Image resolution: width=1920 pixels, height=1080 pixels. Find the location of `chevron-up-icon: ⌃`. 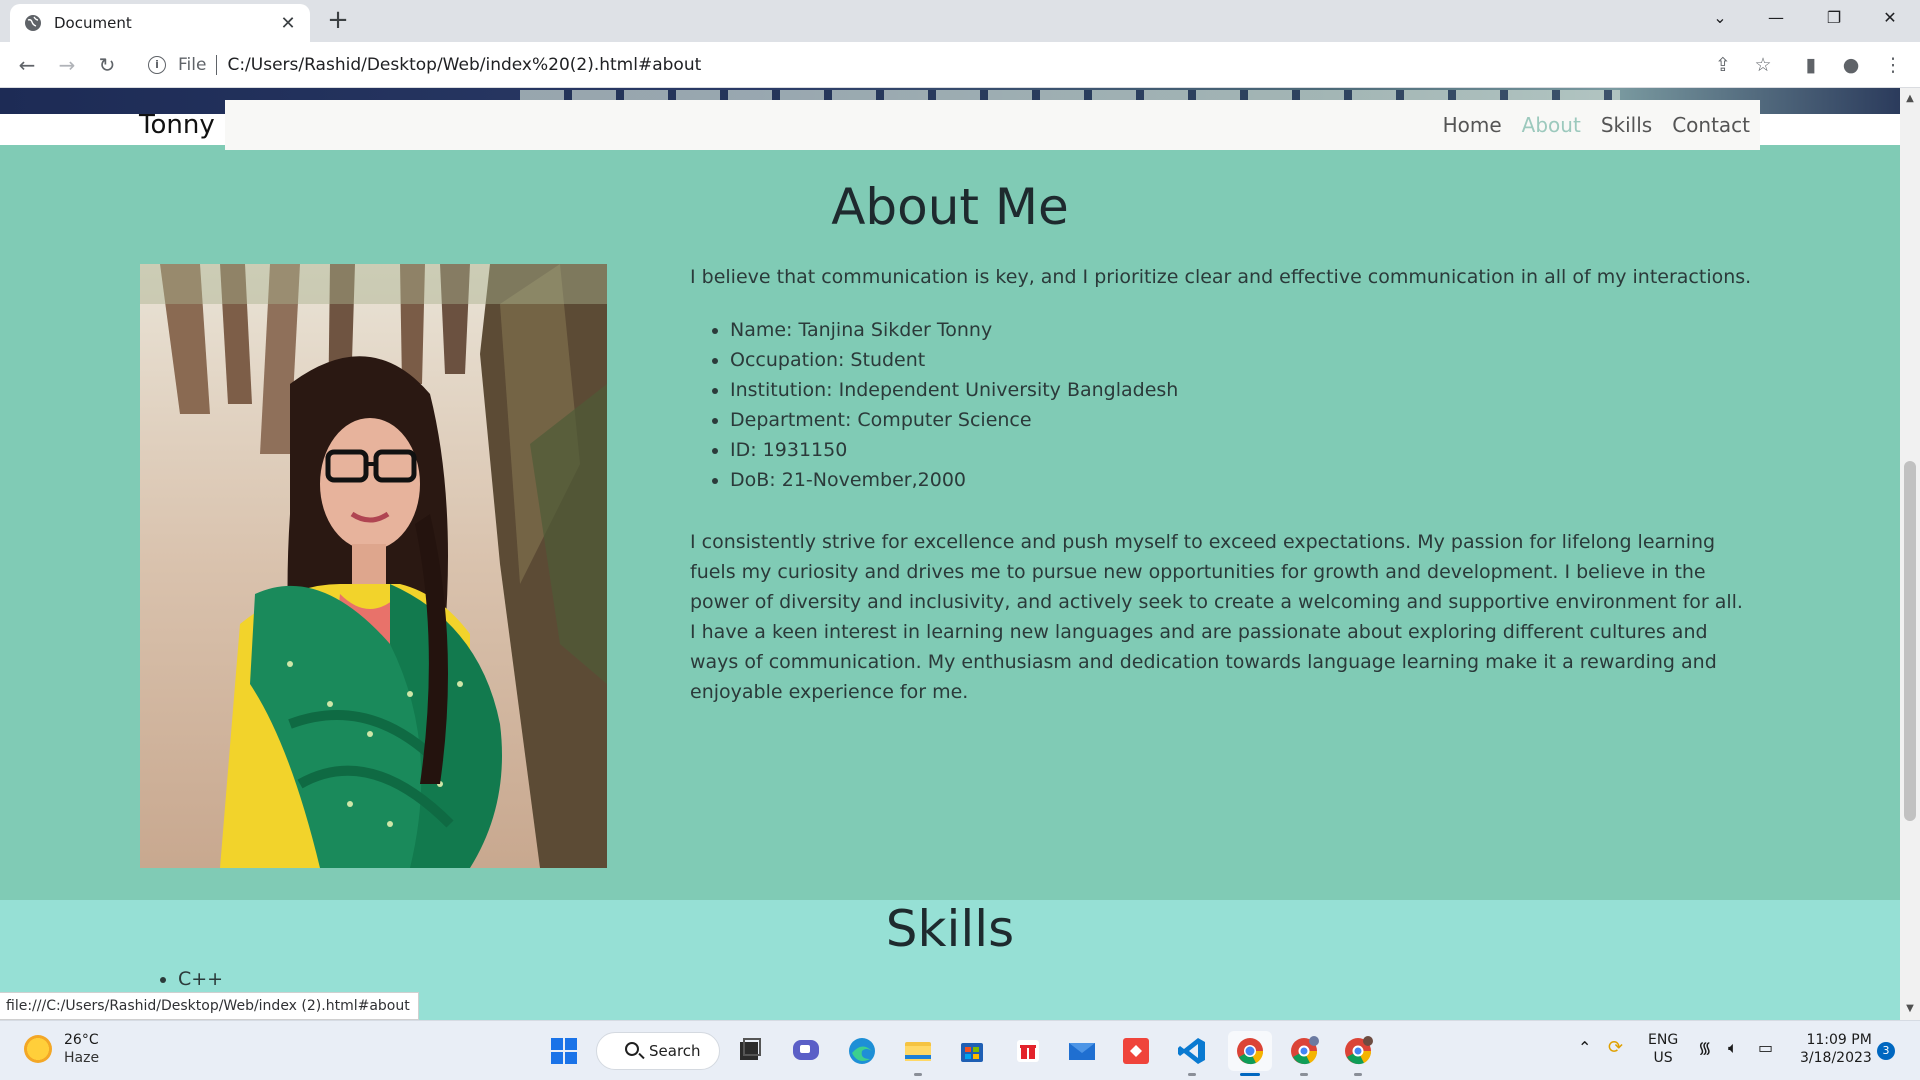

chevron-up-icon: ⌃ is located at coordinates (1584, 1048).